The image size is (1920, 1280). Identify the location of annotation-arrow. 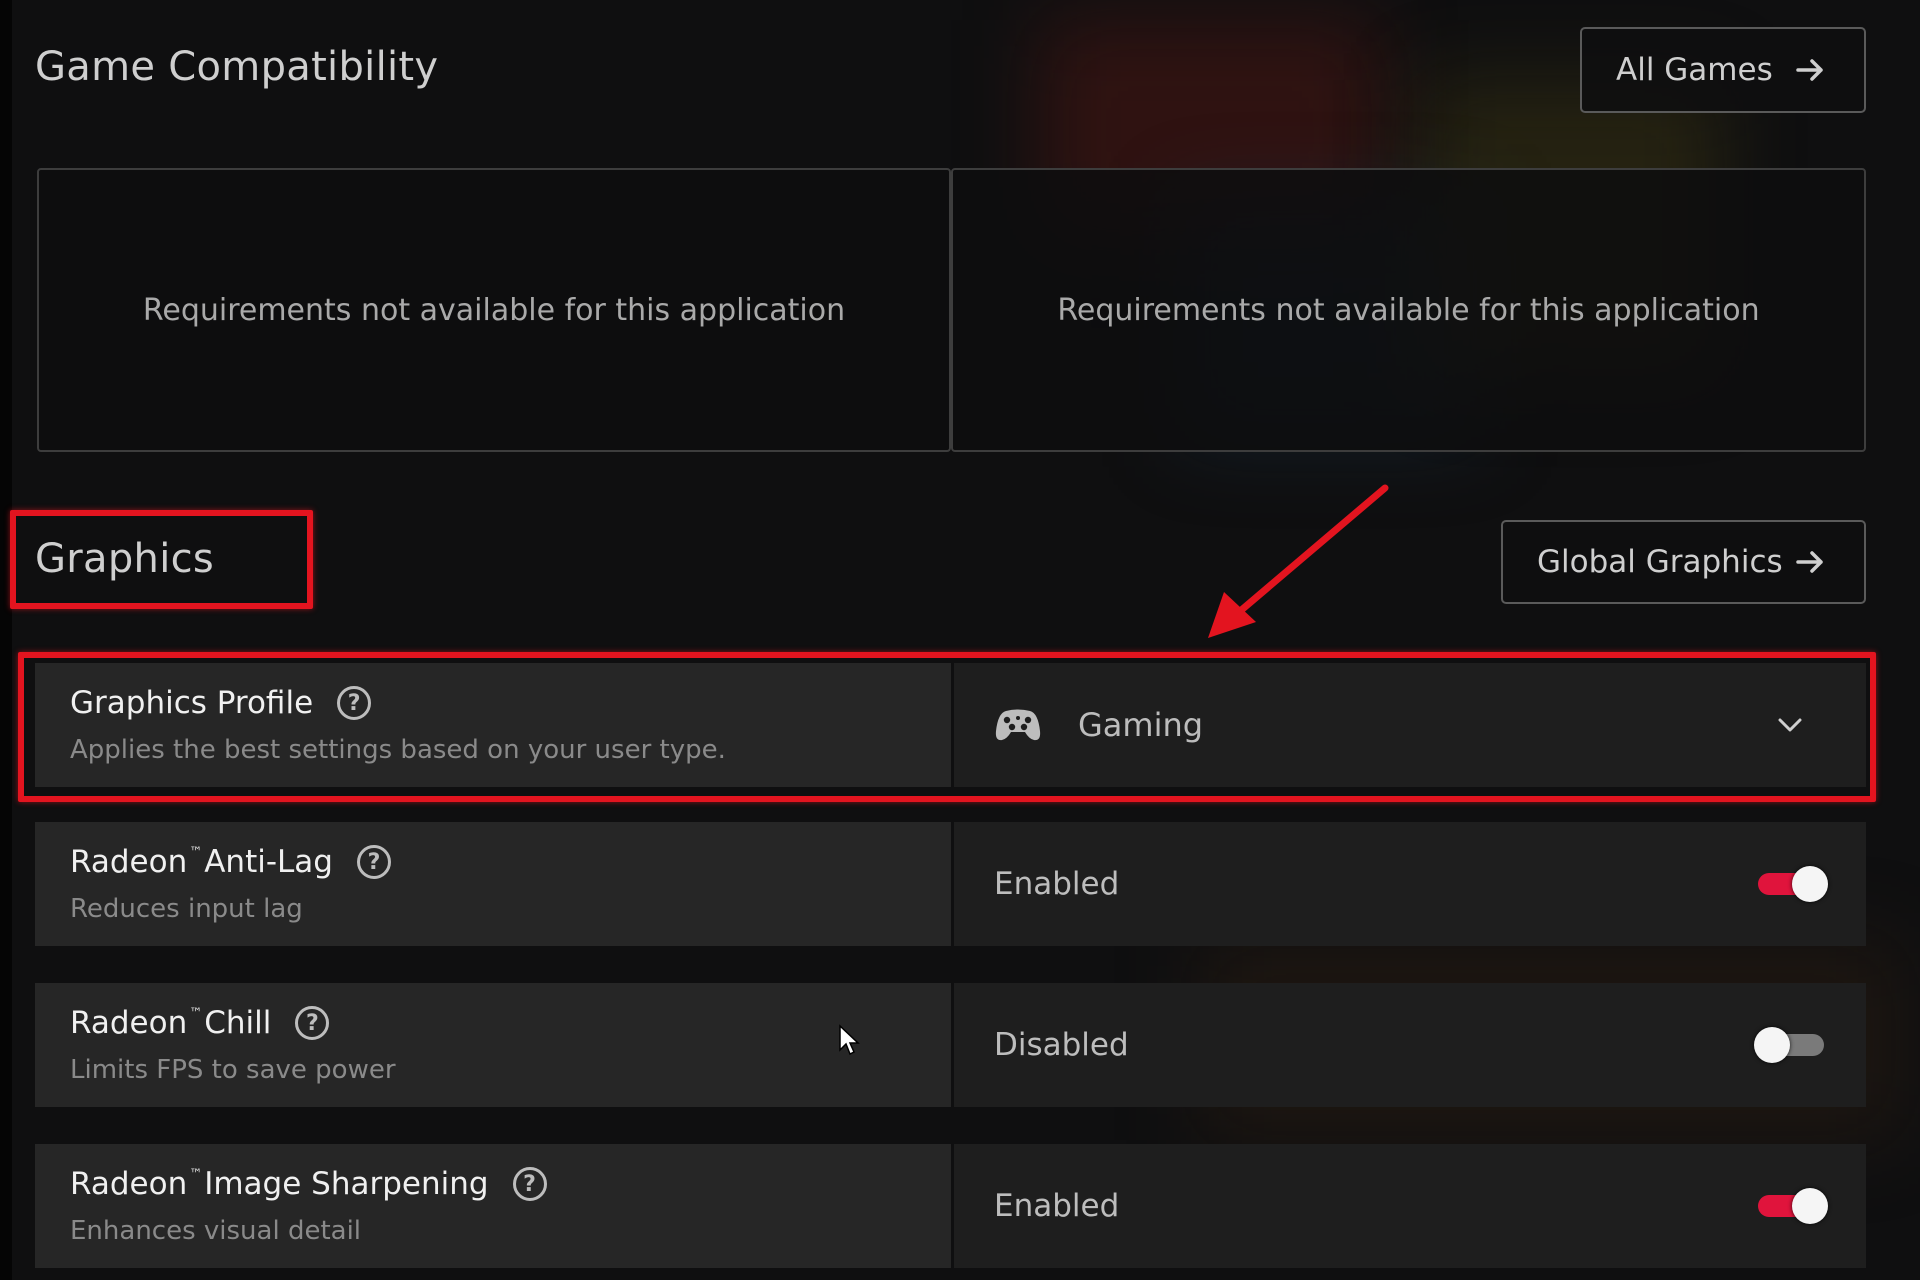
(1298, 561).